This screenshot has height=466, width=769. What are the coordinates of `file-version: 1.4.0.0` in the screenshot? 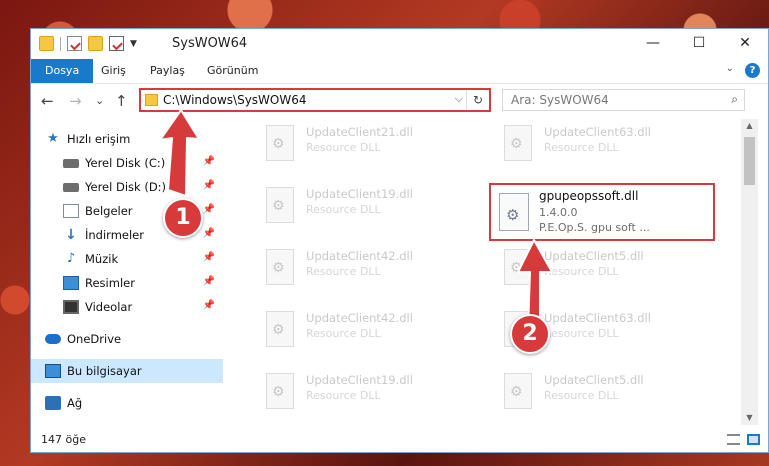 It's located at (558, 212).